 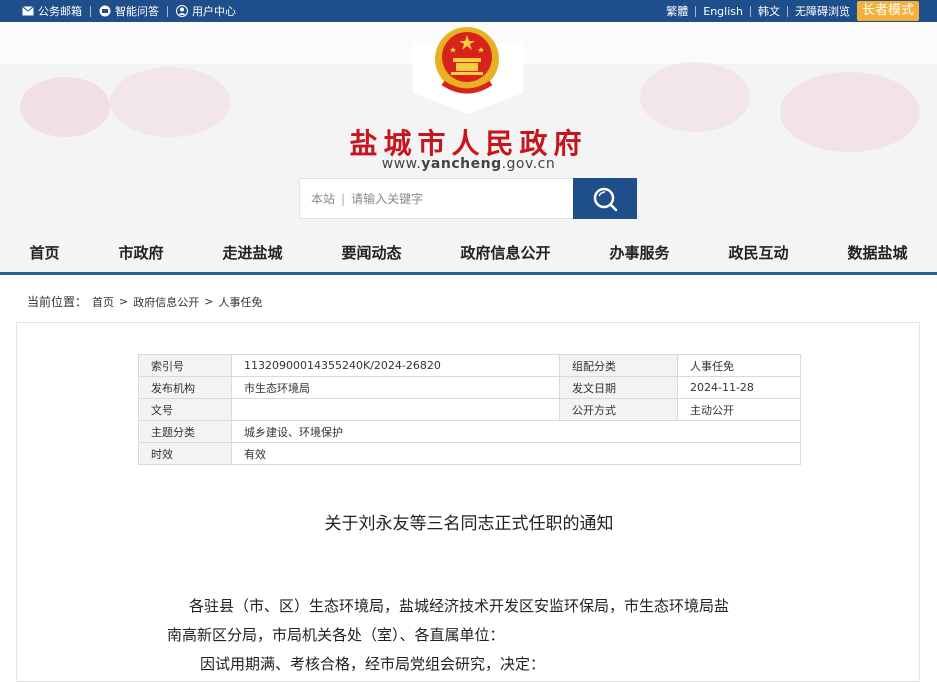 What do you see at coordinates (137, 11) in the screenshot?
I see `qa-link-label: 智能问答` at bounding box center [137, 11].